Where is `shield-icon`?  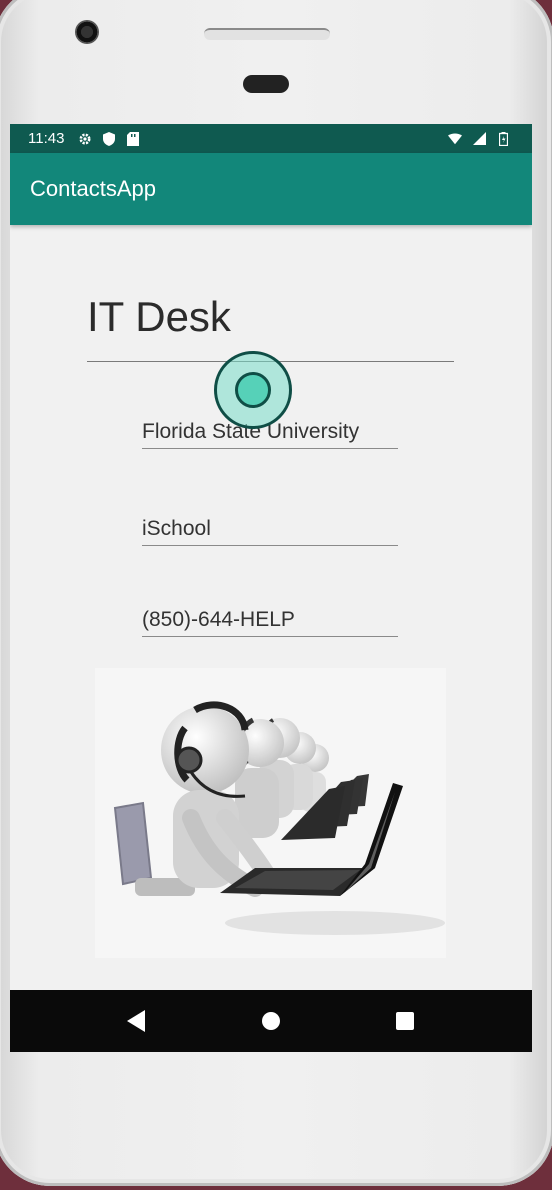
shield-icon is located at coordinates (109, 138).